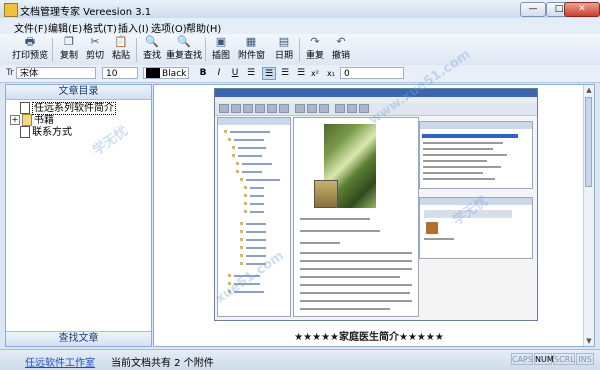 This screenshot has height=370, width=600. What do you see at coordinates (585, 359) in the screenshot?
I see `ins-indicator: INS` at bounding box center [585, 359].